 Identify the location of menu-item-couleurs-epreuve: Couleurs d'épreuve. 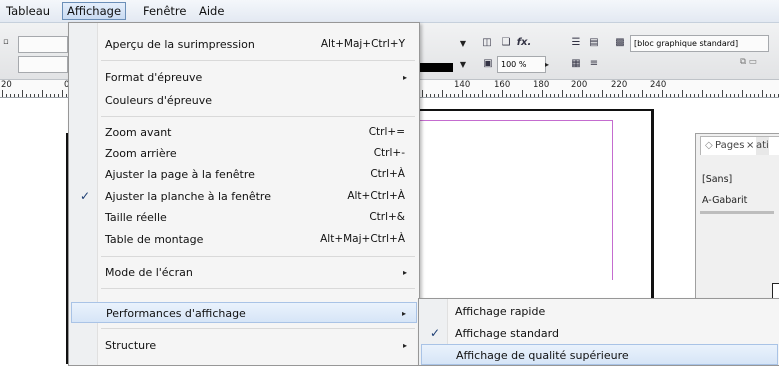
(244, 100).